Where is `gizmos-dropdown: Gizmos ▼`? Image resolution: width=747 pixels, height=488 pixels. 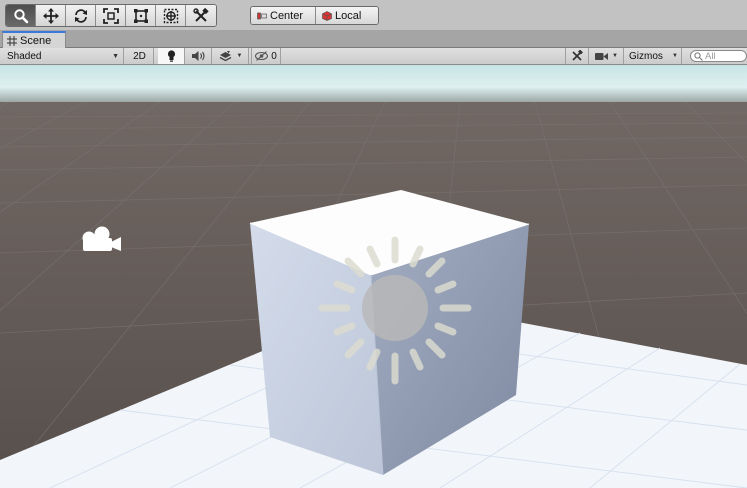 gizmos-dropdown: Gizmos ▼ is located at coordinates (653, 56).